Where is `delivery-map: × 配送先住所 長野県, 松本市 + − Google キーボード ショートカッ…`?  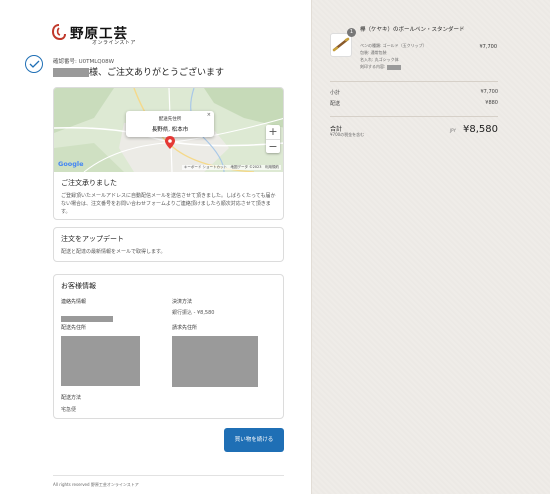 delivery-map: × 配送先住所 長野県, 松本市 + − Google キーボード ショートカッ… is located at coordinates (168, 130).